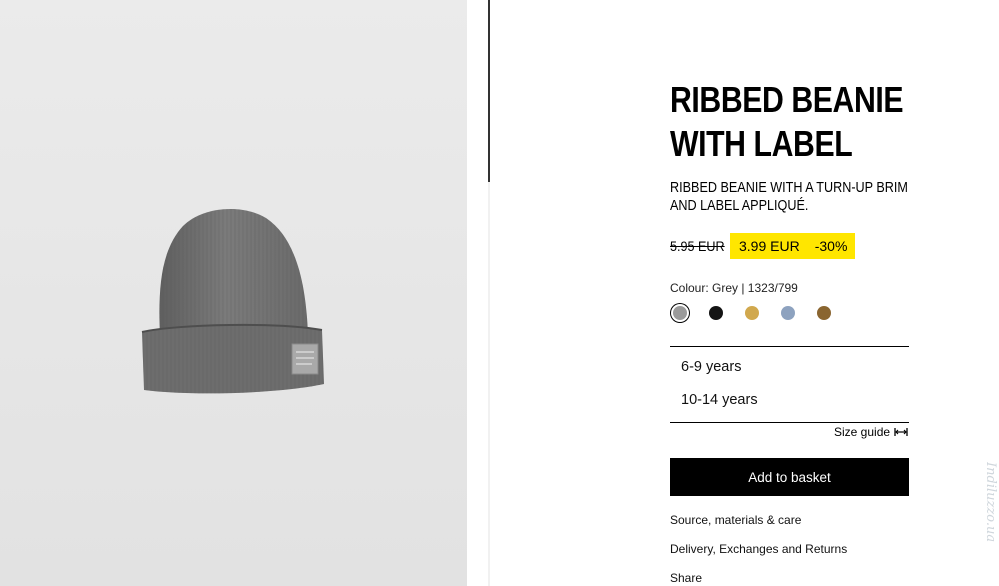  Describe the element at coordinates (788, 313) in the screenshot. I see `swatch-blue-grey` at that location.